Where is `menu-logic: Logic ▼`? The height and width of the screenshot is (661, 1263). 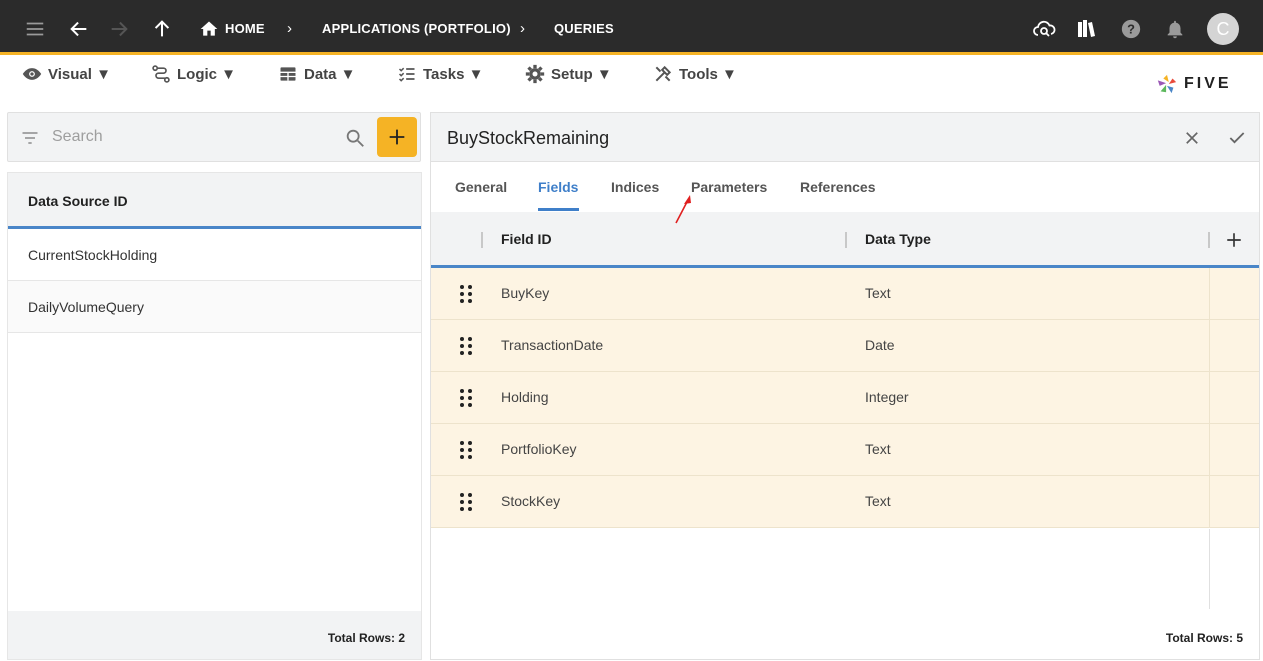 menu-logic: Logic ▼ is located at coordinates (193, 74).